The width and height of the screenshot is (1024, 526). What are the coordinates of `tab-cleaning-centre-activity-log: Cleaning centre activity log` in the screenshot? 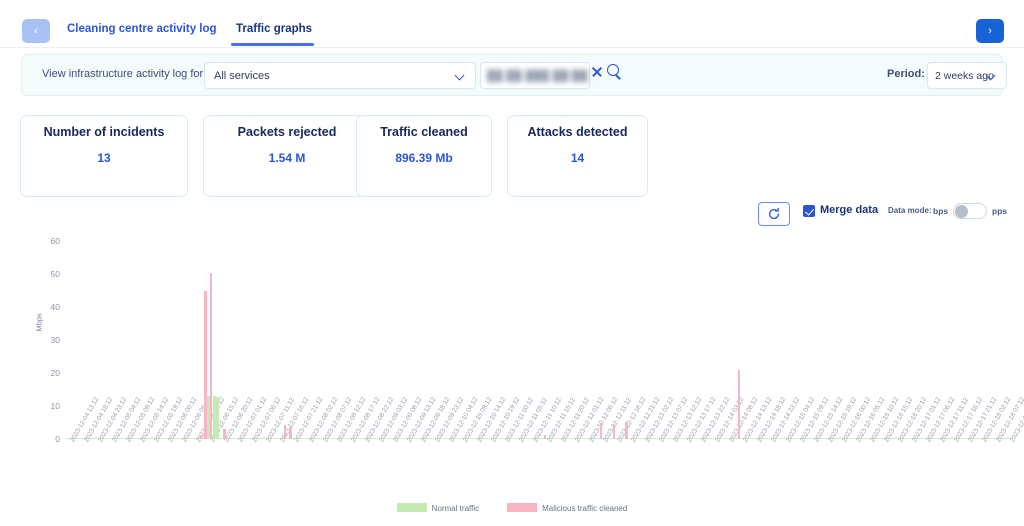 It's located at (142, 29).